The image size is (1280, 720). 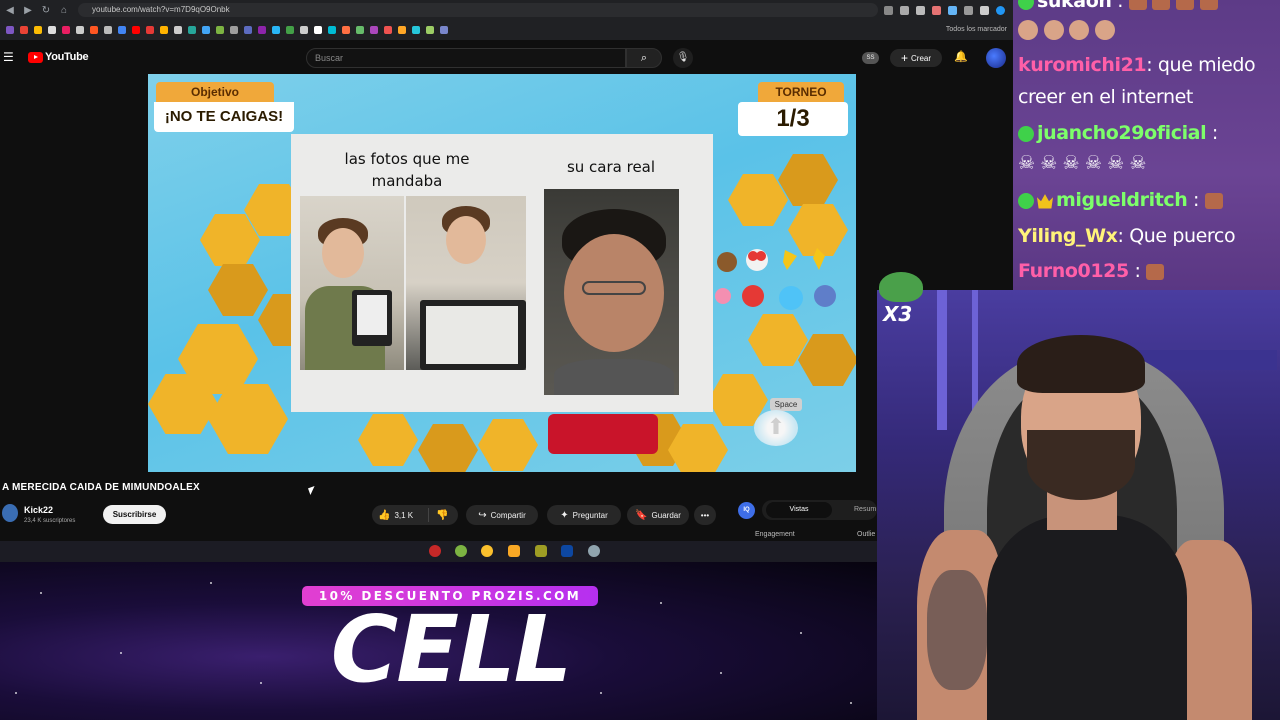 I want to click on emote-icon, so click(x=1079, y=29).